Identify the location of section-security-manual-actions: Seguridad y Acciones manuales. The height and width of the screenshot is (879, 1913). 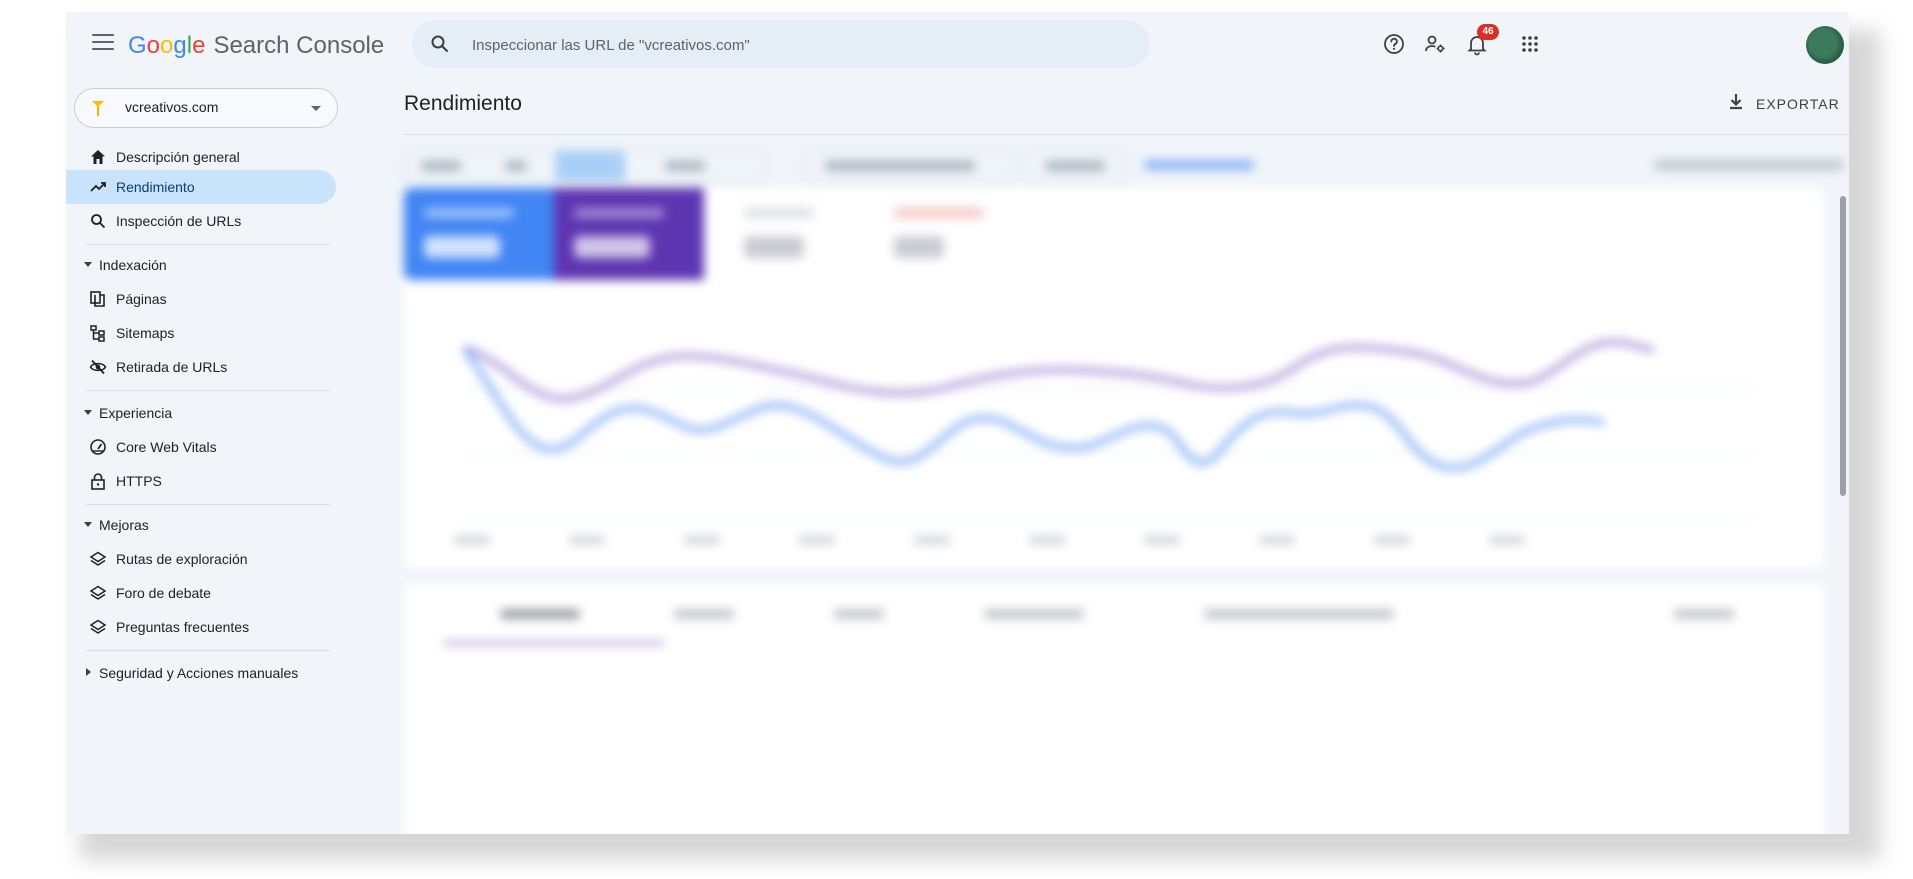
(201, 673).